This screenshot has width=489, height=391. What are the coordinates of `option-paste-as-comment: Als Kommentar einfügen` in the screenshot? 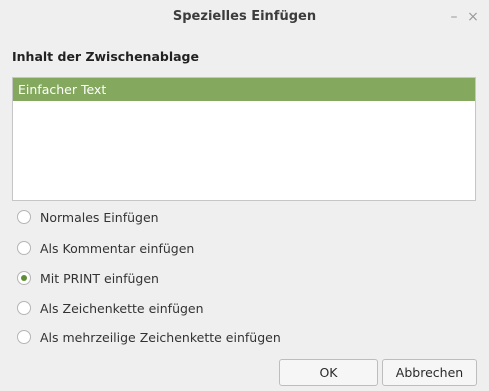 It's located at (105, 248).